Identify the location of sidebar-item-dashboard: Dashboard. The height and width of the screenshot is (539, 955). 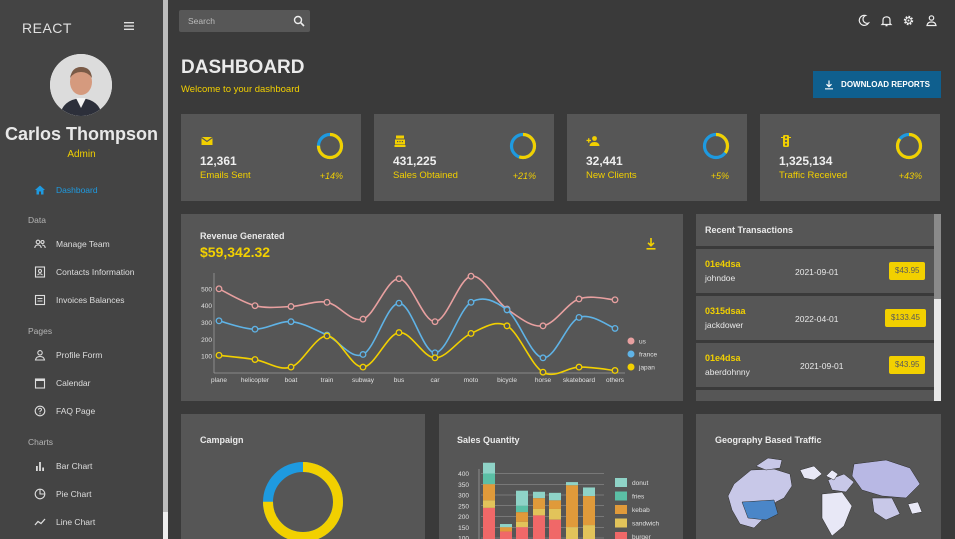
(66, 190).